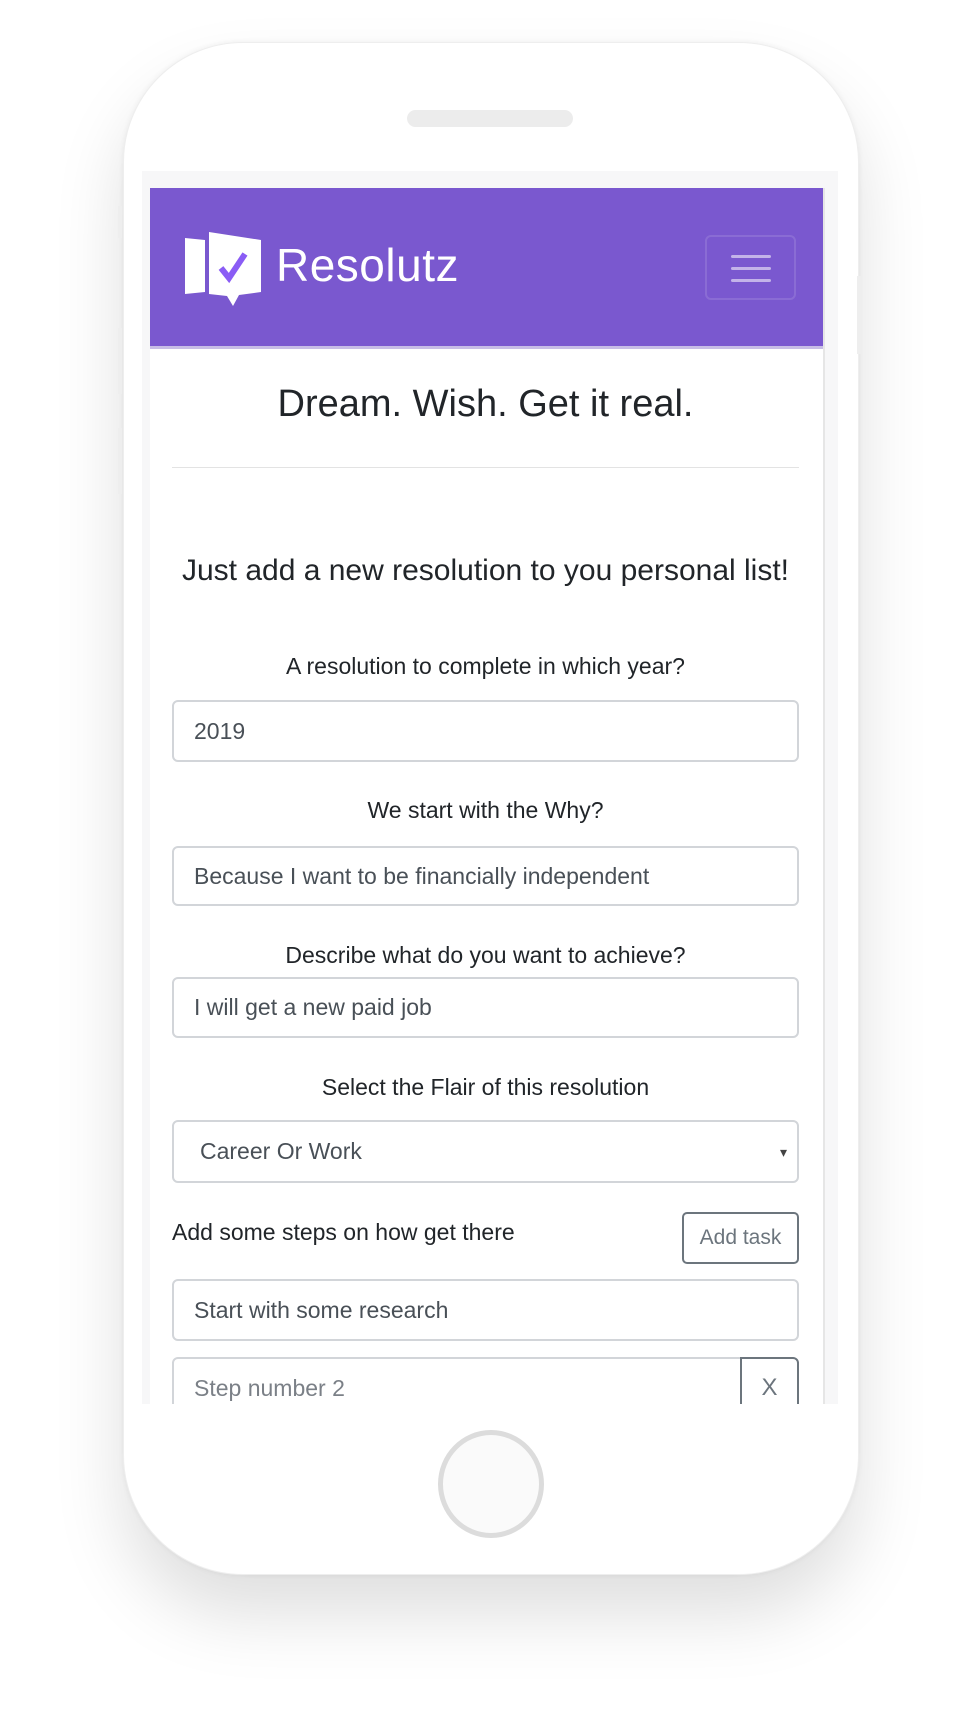 The width and height of the screenshot is (960, 1722). What do you see at coordinates (120, 361) in the screenshot?
I see `phone-volume-up` at bounding box center [120, 361].